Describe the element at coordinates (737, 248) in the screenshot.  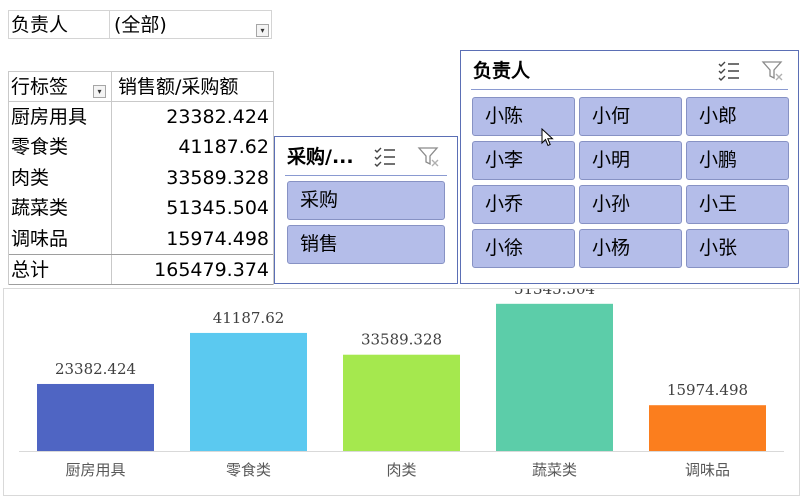
I see `slicer-person-item: 小张` at that location.